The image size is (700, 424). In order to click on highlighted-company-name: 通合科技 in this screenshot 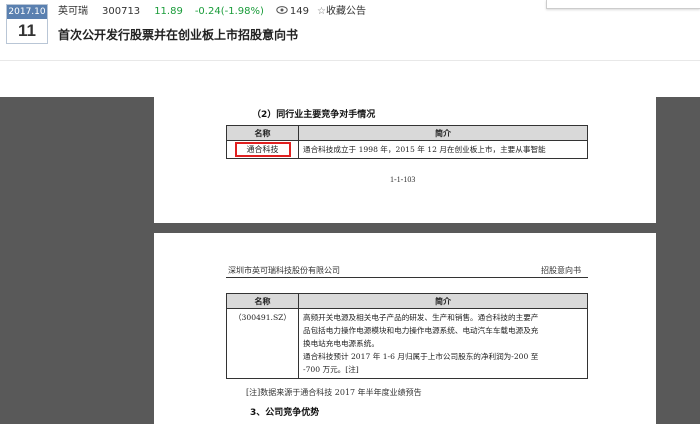, I will do `click(262, 149)`.